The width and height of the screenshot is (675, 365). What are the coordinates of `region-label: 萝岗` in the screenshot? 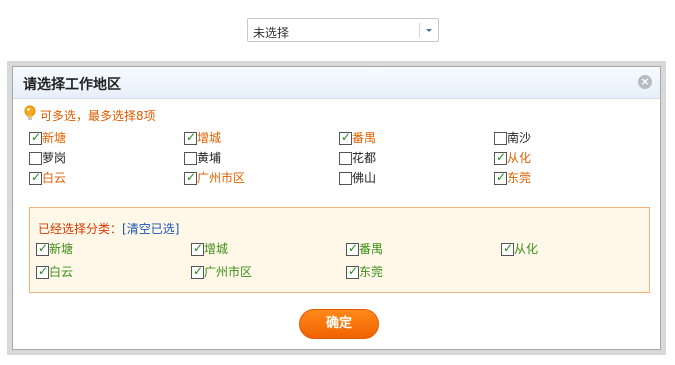 It's located at (54, 158).